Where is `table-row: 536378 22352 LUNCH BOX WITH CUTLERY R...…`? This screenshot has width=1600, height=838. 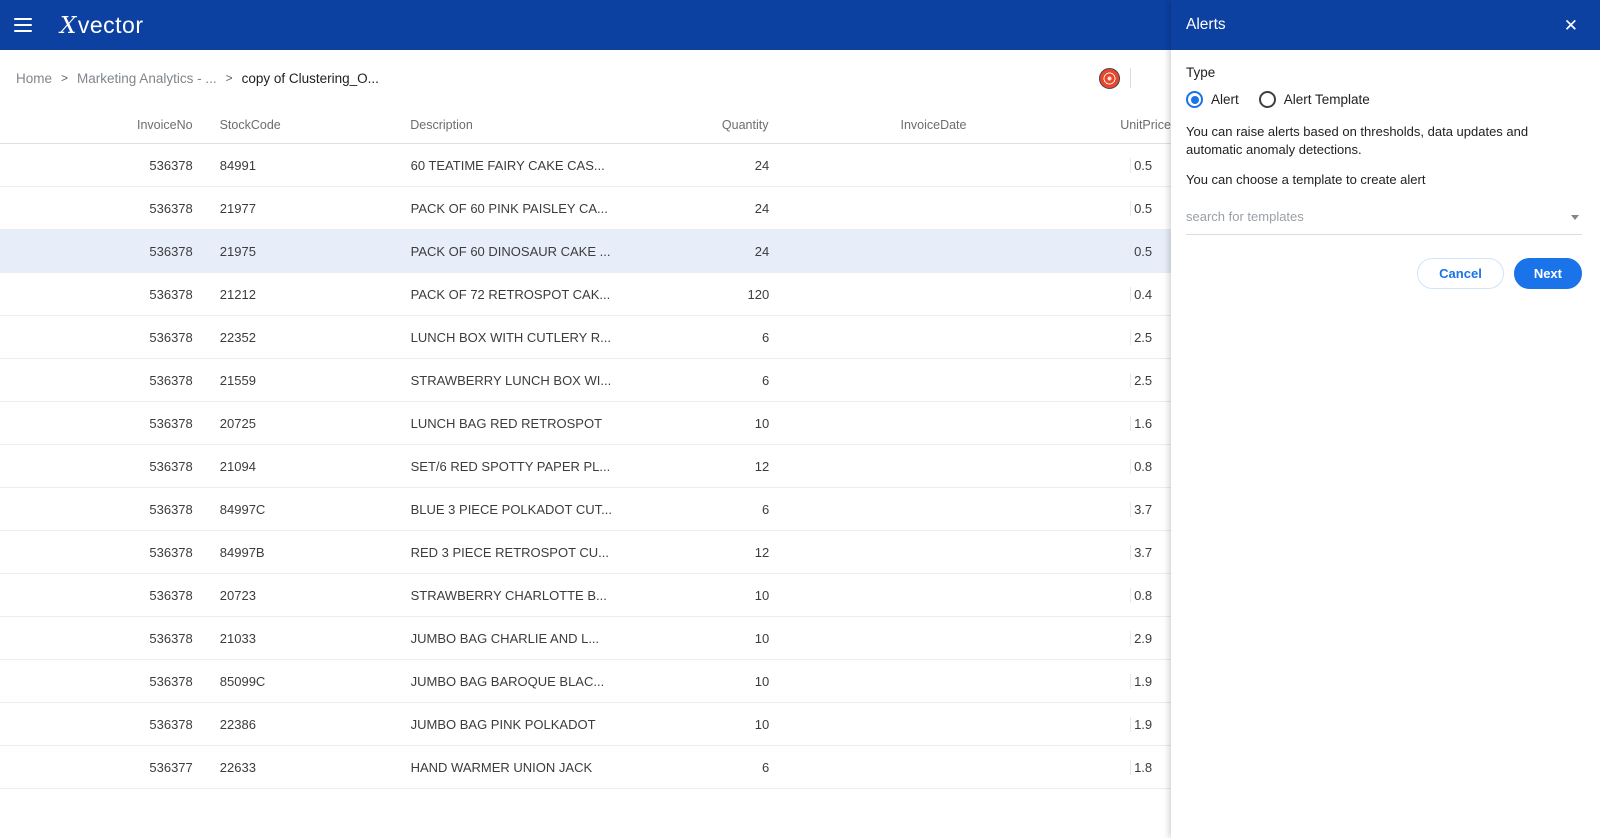 table-row: 536378 22352 LUNCH BOX WITH CUTLERY R...… is located at coordinates (585, 337).